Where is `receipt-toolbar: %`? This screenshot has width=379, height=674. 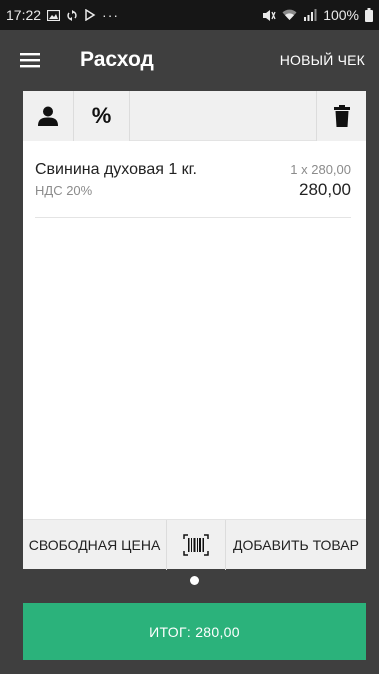 receipt-toolbar: % is located at coordinates (194, 116).